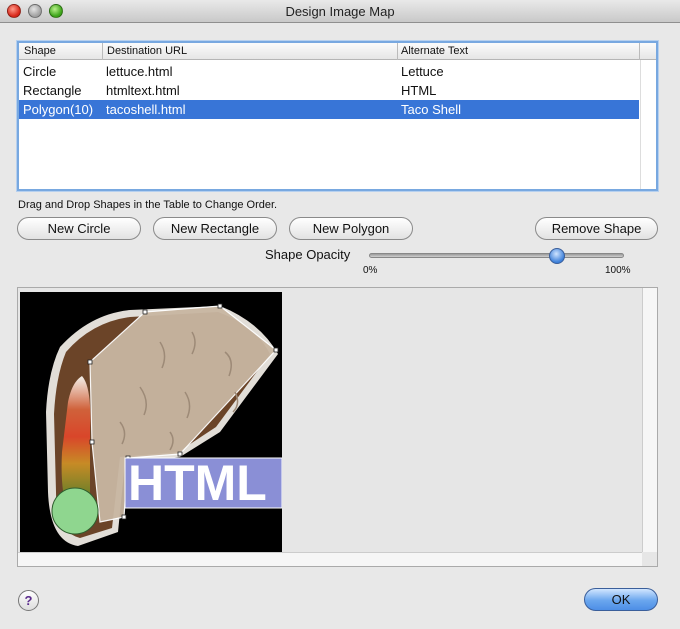 This screenshot has height=629, width=680. What do you see at coordinates (79, 228) in the screenshot?
I see `new-circle-button: New Circle` at bounding box center [79, 228].